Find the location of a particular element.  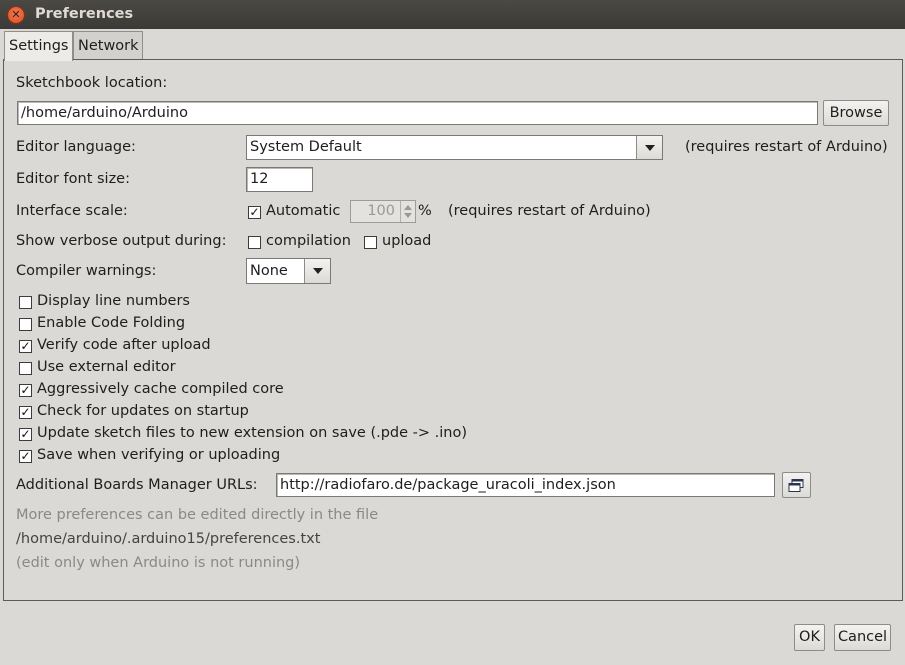

use-external-editor-label: Use external editor is located at coordinates (106, 367).